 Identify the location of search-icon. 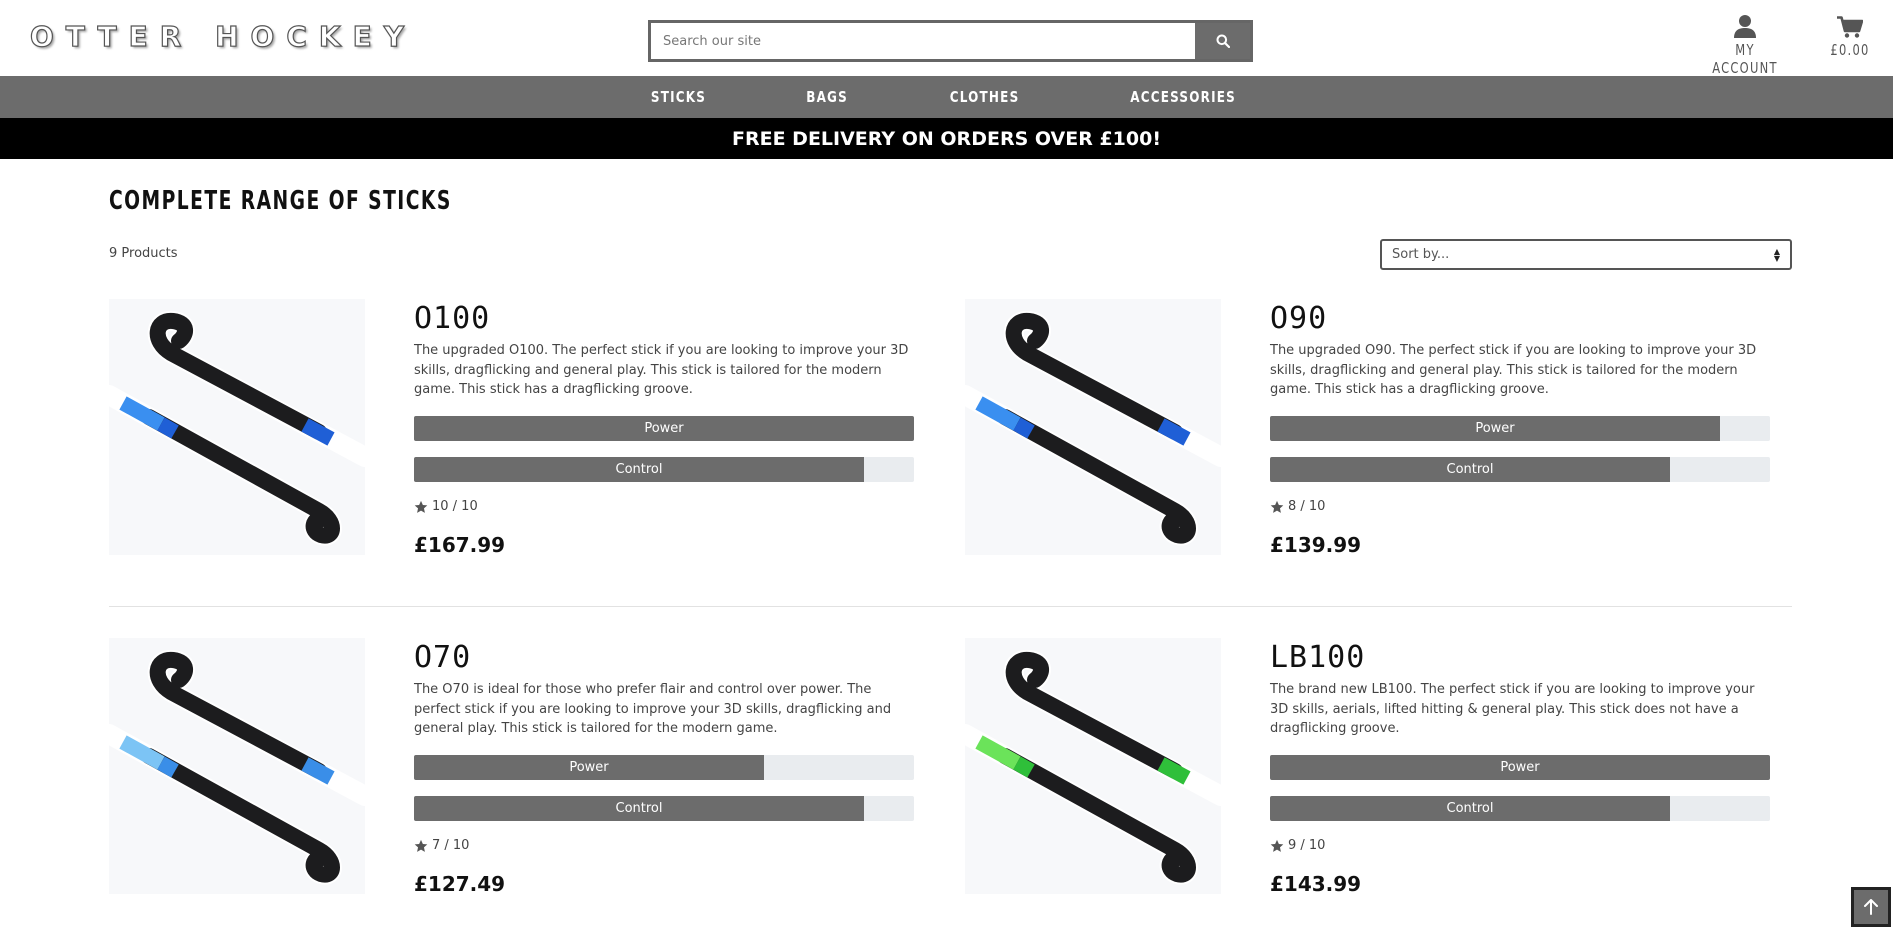
(1223, 41).